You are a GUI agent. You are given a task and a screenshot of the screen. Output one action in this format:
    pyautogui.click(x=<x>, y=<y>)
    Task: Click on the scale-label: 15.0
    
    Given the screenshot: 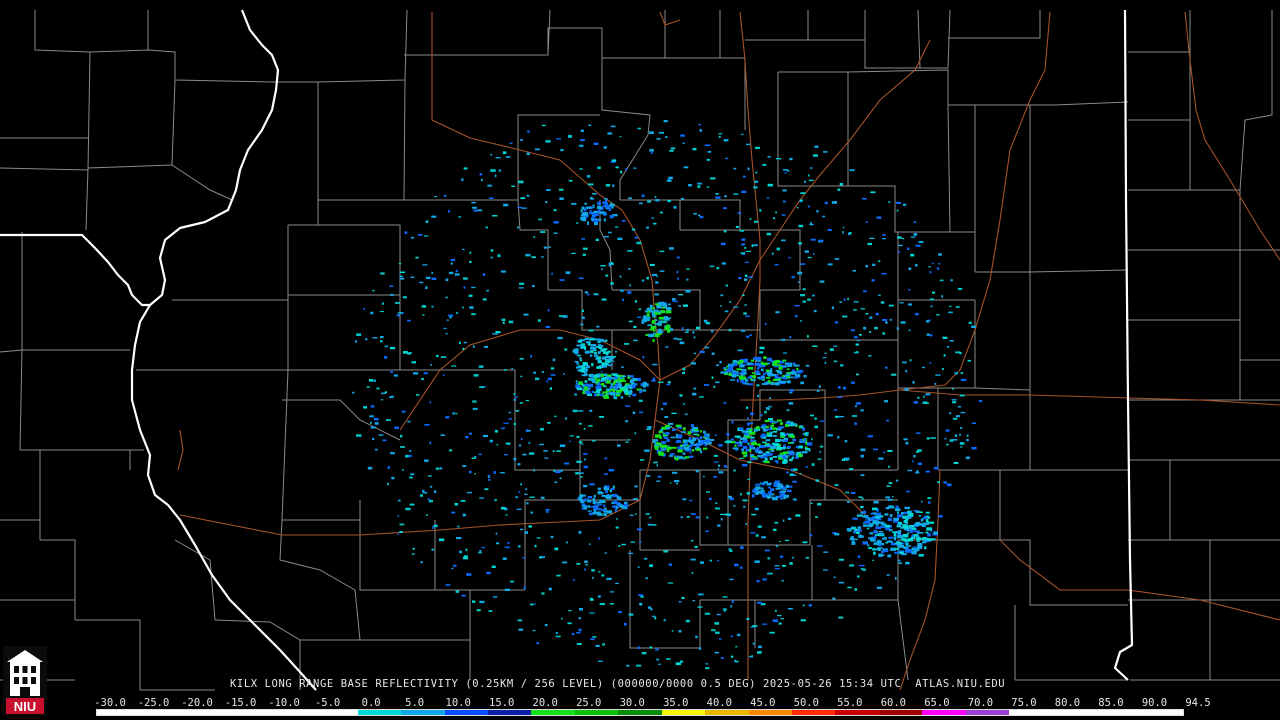 What is the action you would take?
    pyautogui.click(x=502, y=703)
    